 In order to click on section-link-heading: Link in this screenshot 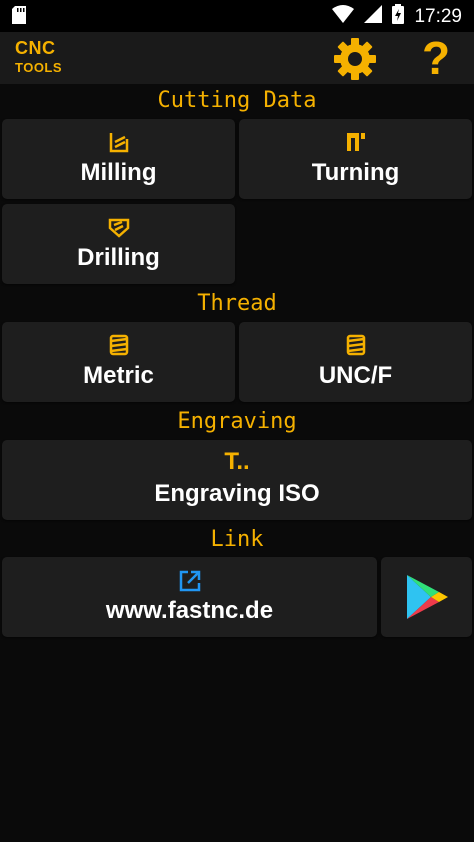, I will do `click(237, 539)`.